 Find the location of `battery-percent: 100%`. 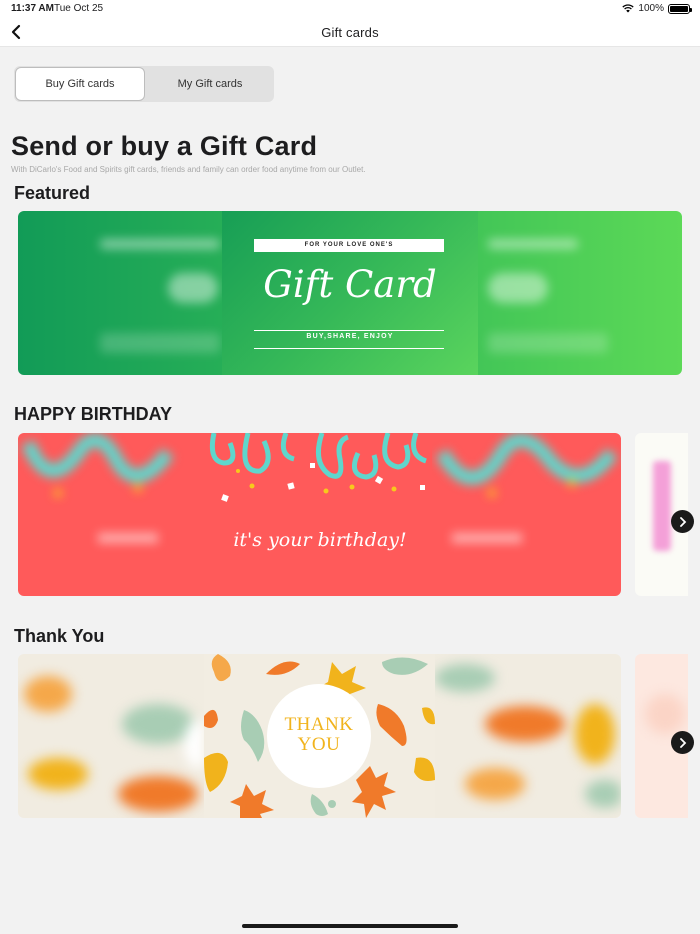

battery-percent: 100% is located at coordinates (651, 8).